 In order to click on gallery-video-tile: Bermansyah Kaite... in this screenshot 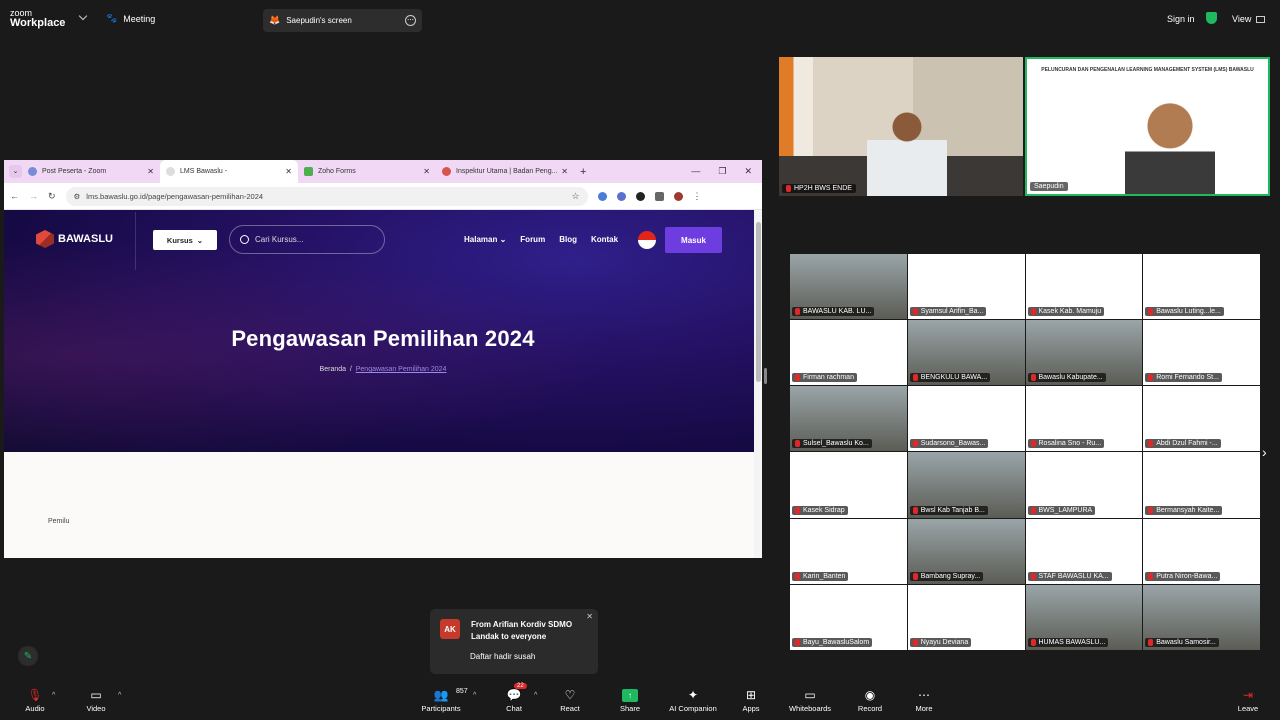, I will do `click(1201, 485)`.